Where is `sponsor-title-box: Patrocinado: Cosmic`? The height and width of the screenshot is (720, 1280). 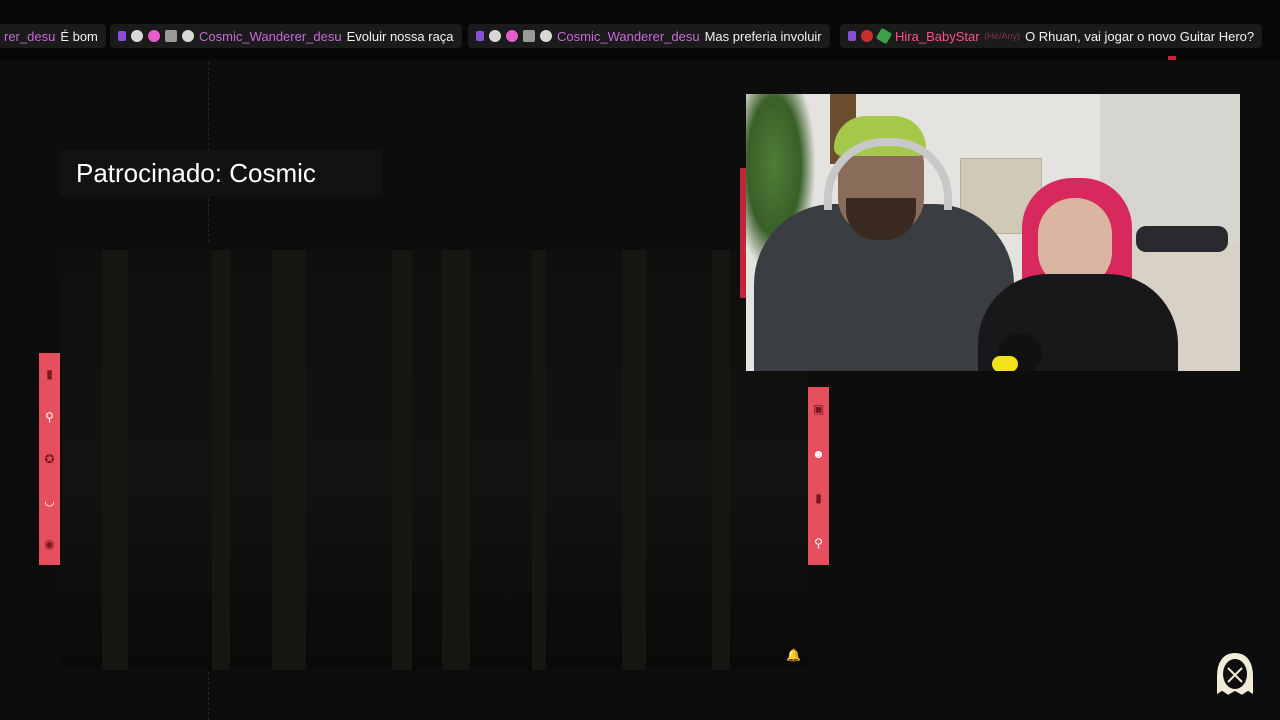 sponsor-title-box: Patrocinado: Cosmic is located at coordinates (221, 173).